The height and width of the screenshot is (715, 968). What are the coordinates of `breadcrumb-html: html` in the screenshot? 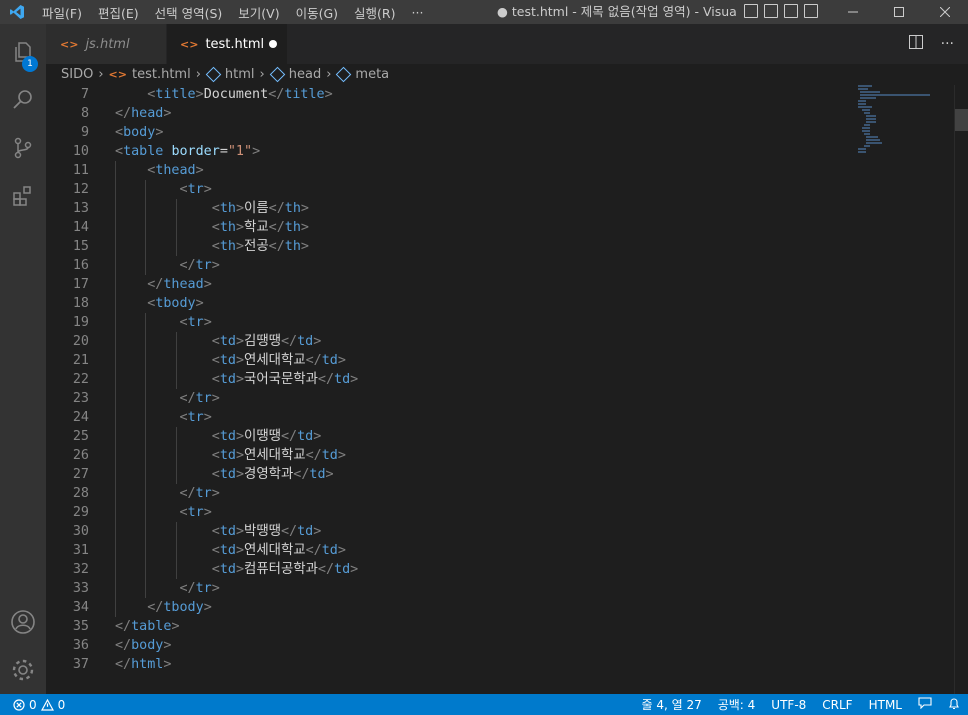 It's located at (240, 74).